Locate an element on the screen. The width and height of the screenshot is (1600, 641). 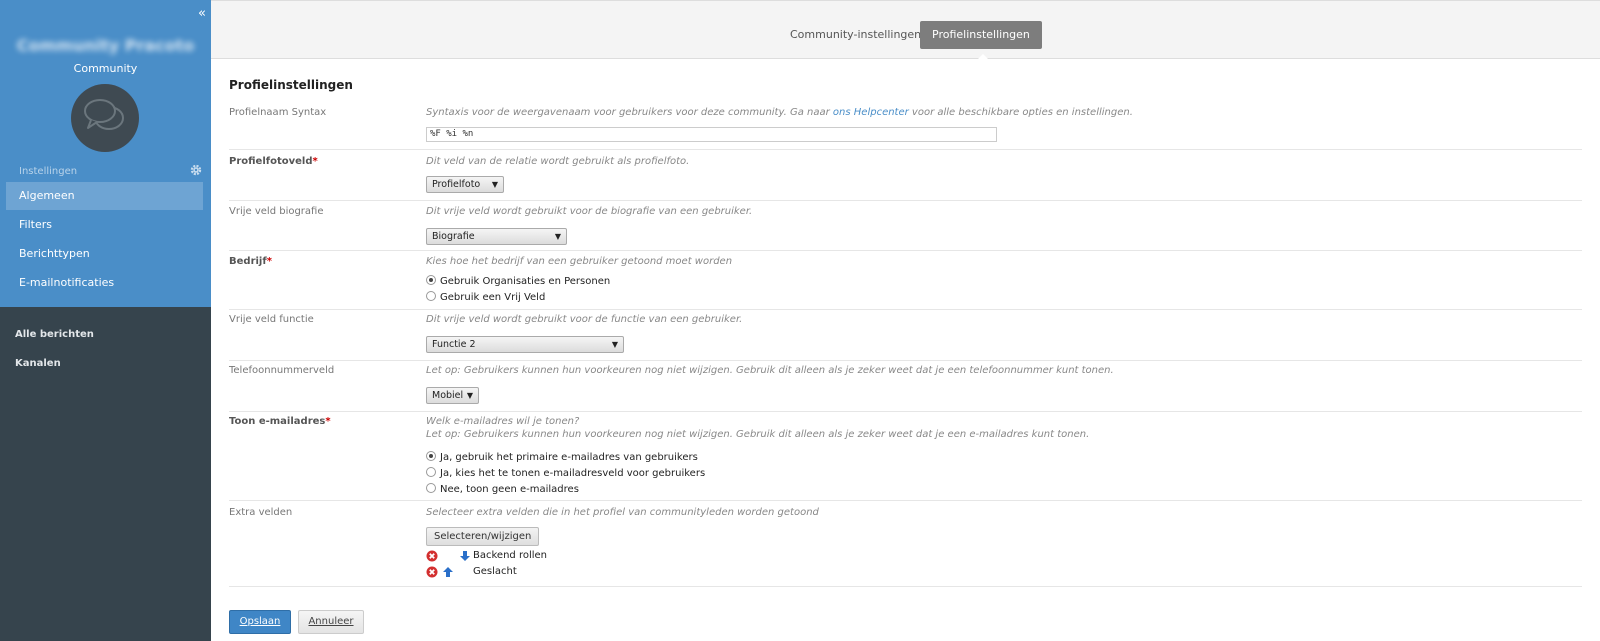
gear-icon is located at coordinates (196, 170).